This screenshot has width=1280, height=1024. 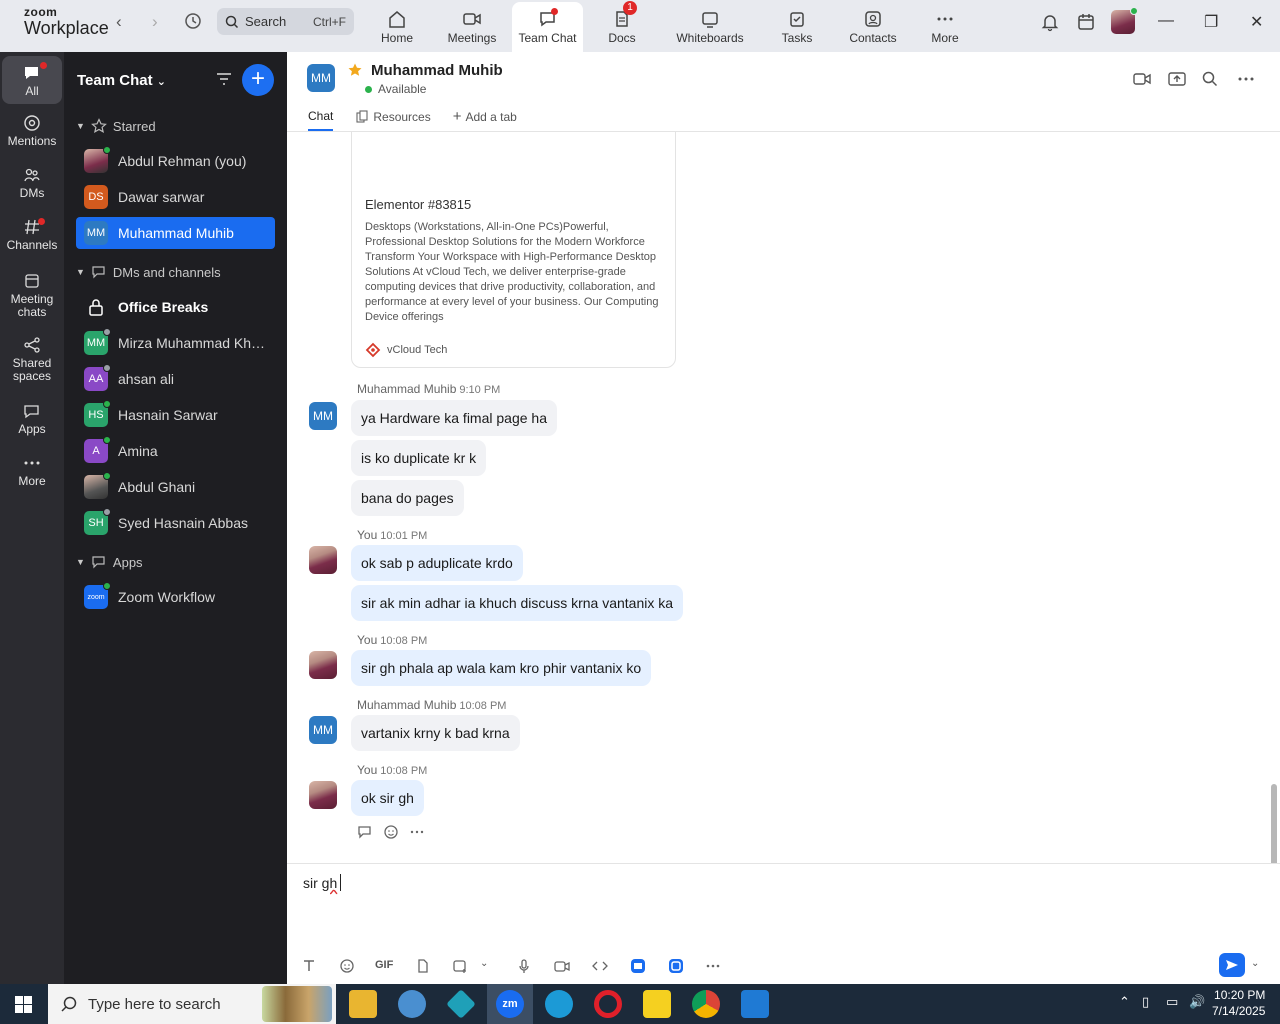 What do you see at coordinates (562, 966) in the screenshot?
I see `video-message-icon` at bounding box center [562, 966].